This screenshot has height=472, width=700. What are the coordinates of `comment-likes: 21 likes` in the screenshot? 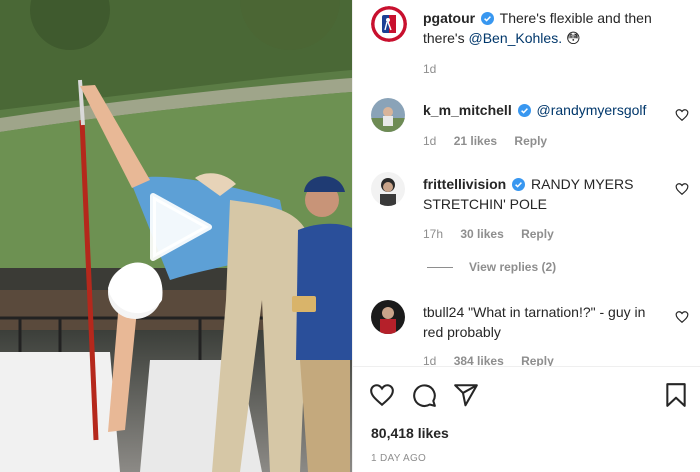 It's located at (475, 141).